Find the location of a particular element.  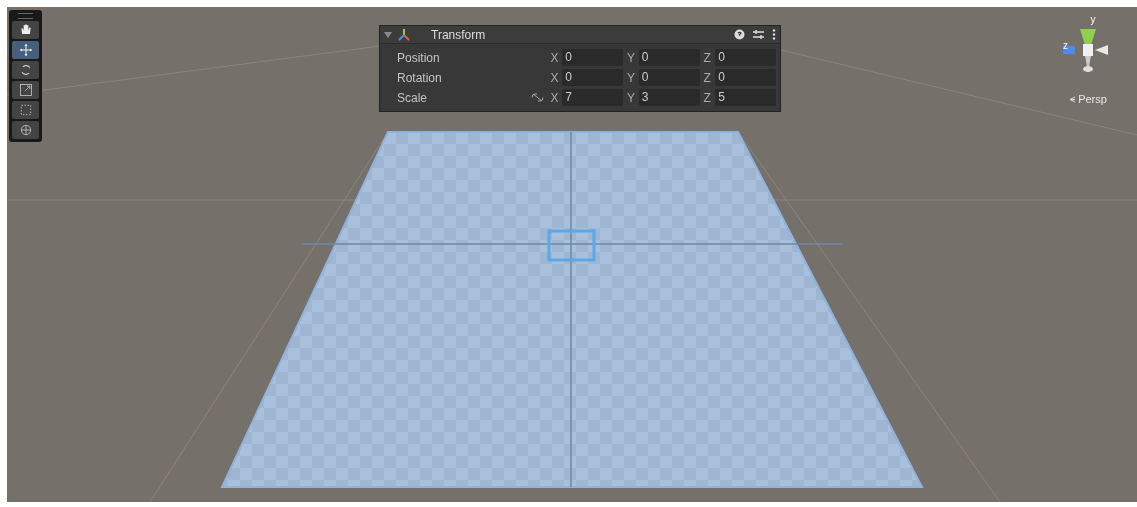

rotate-tool-button is located at coordinates (25, 70).